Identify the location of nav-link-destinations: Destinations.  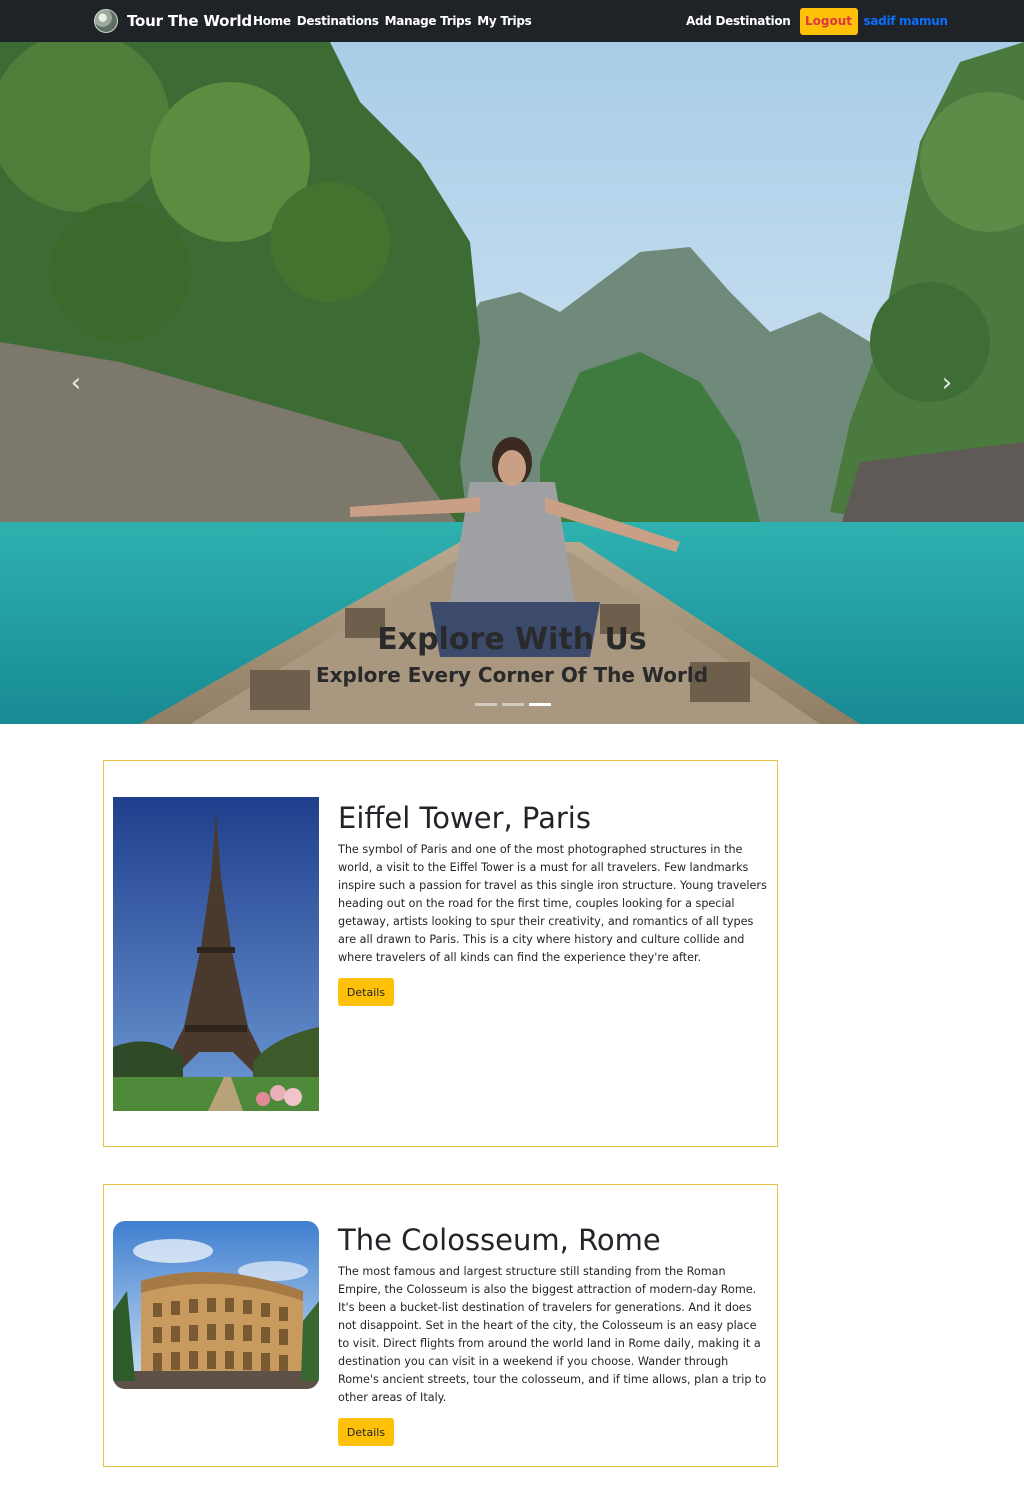
(338, 21).